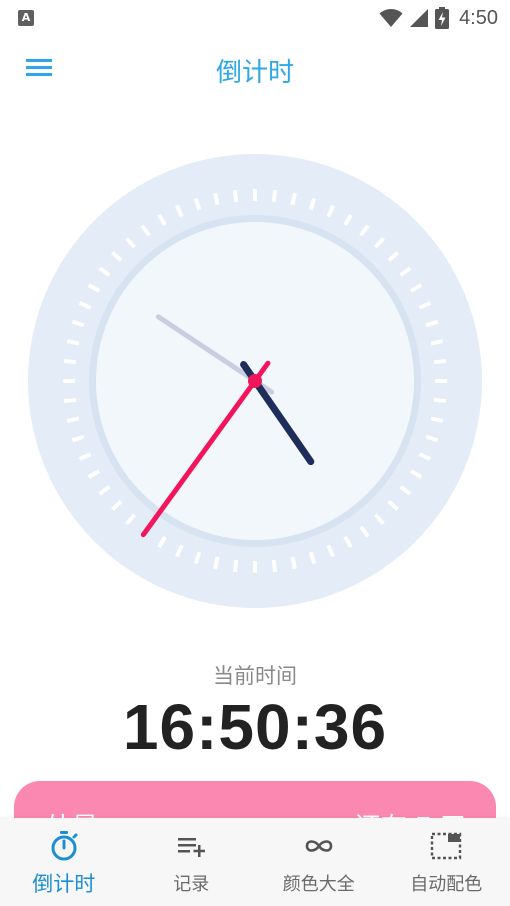 The image size is (510, 906). What do you see at coordinates (478, 17) in the screenshot?
I see `status-time: 4:50` at bounding box center [478, 17].